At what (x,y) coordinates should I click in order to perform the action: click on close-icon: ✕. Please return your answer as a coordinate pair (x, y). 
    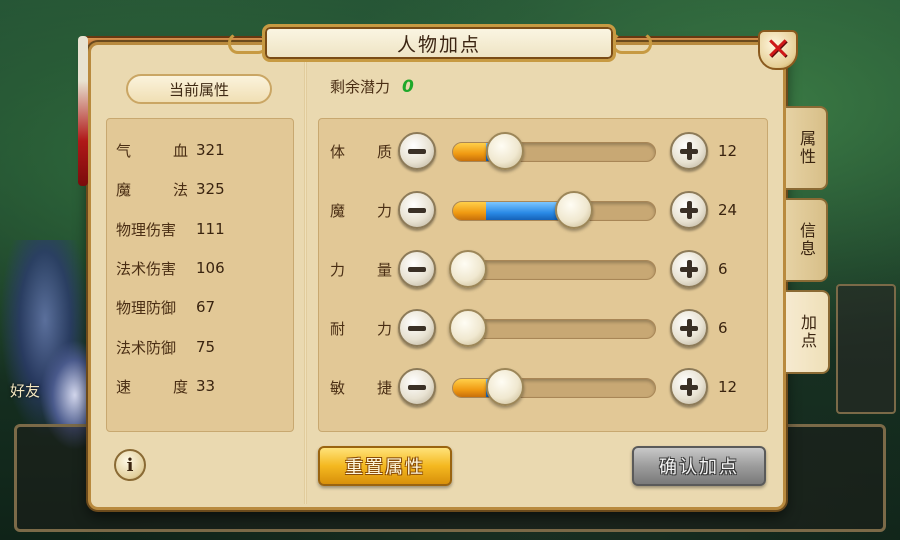
    Looking at the image, I should click on (778, 49).